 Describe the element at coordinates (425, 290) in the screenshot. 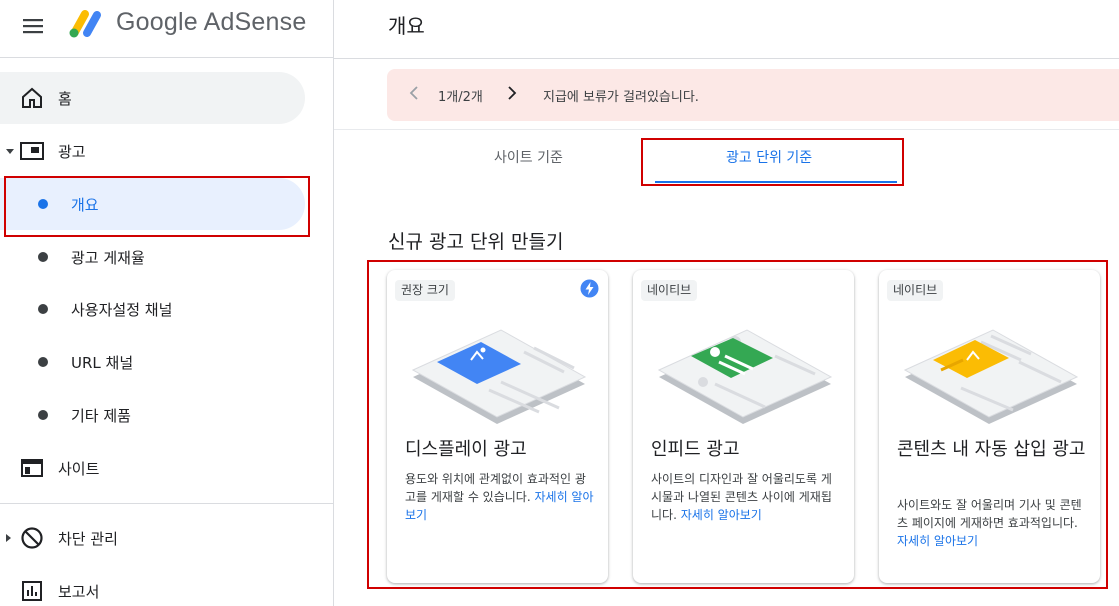

I see `card-chip: 권장 크기` at that location.